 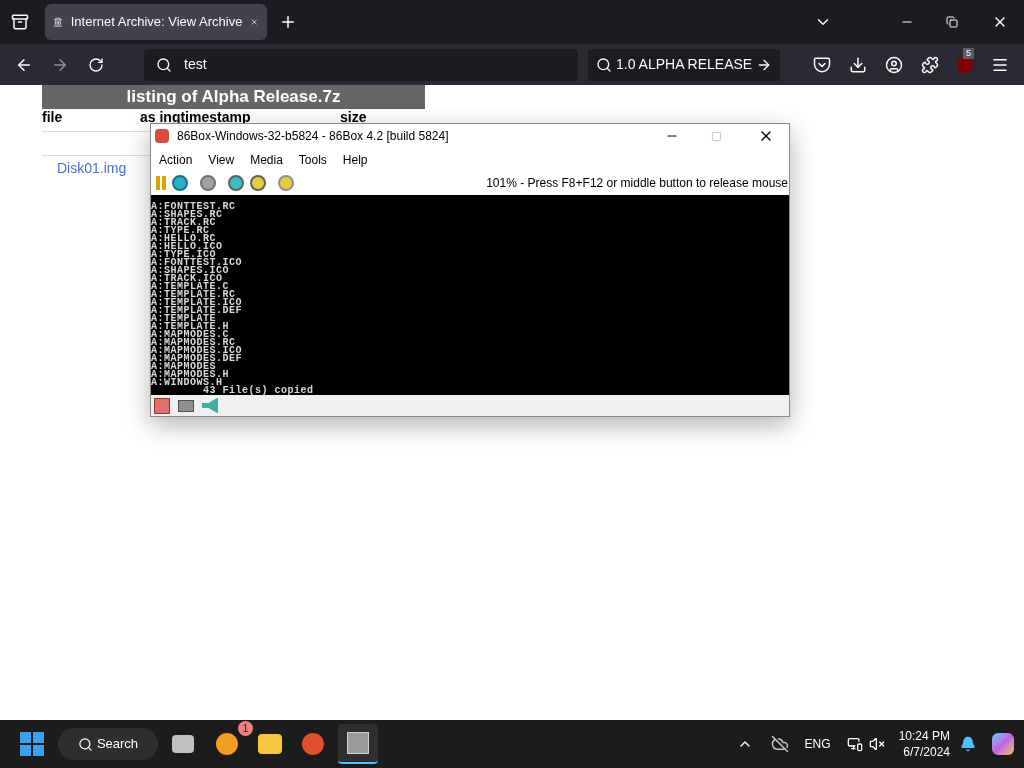 I want to click on account-icon, so click(x=894, y=64).